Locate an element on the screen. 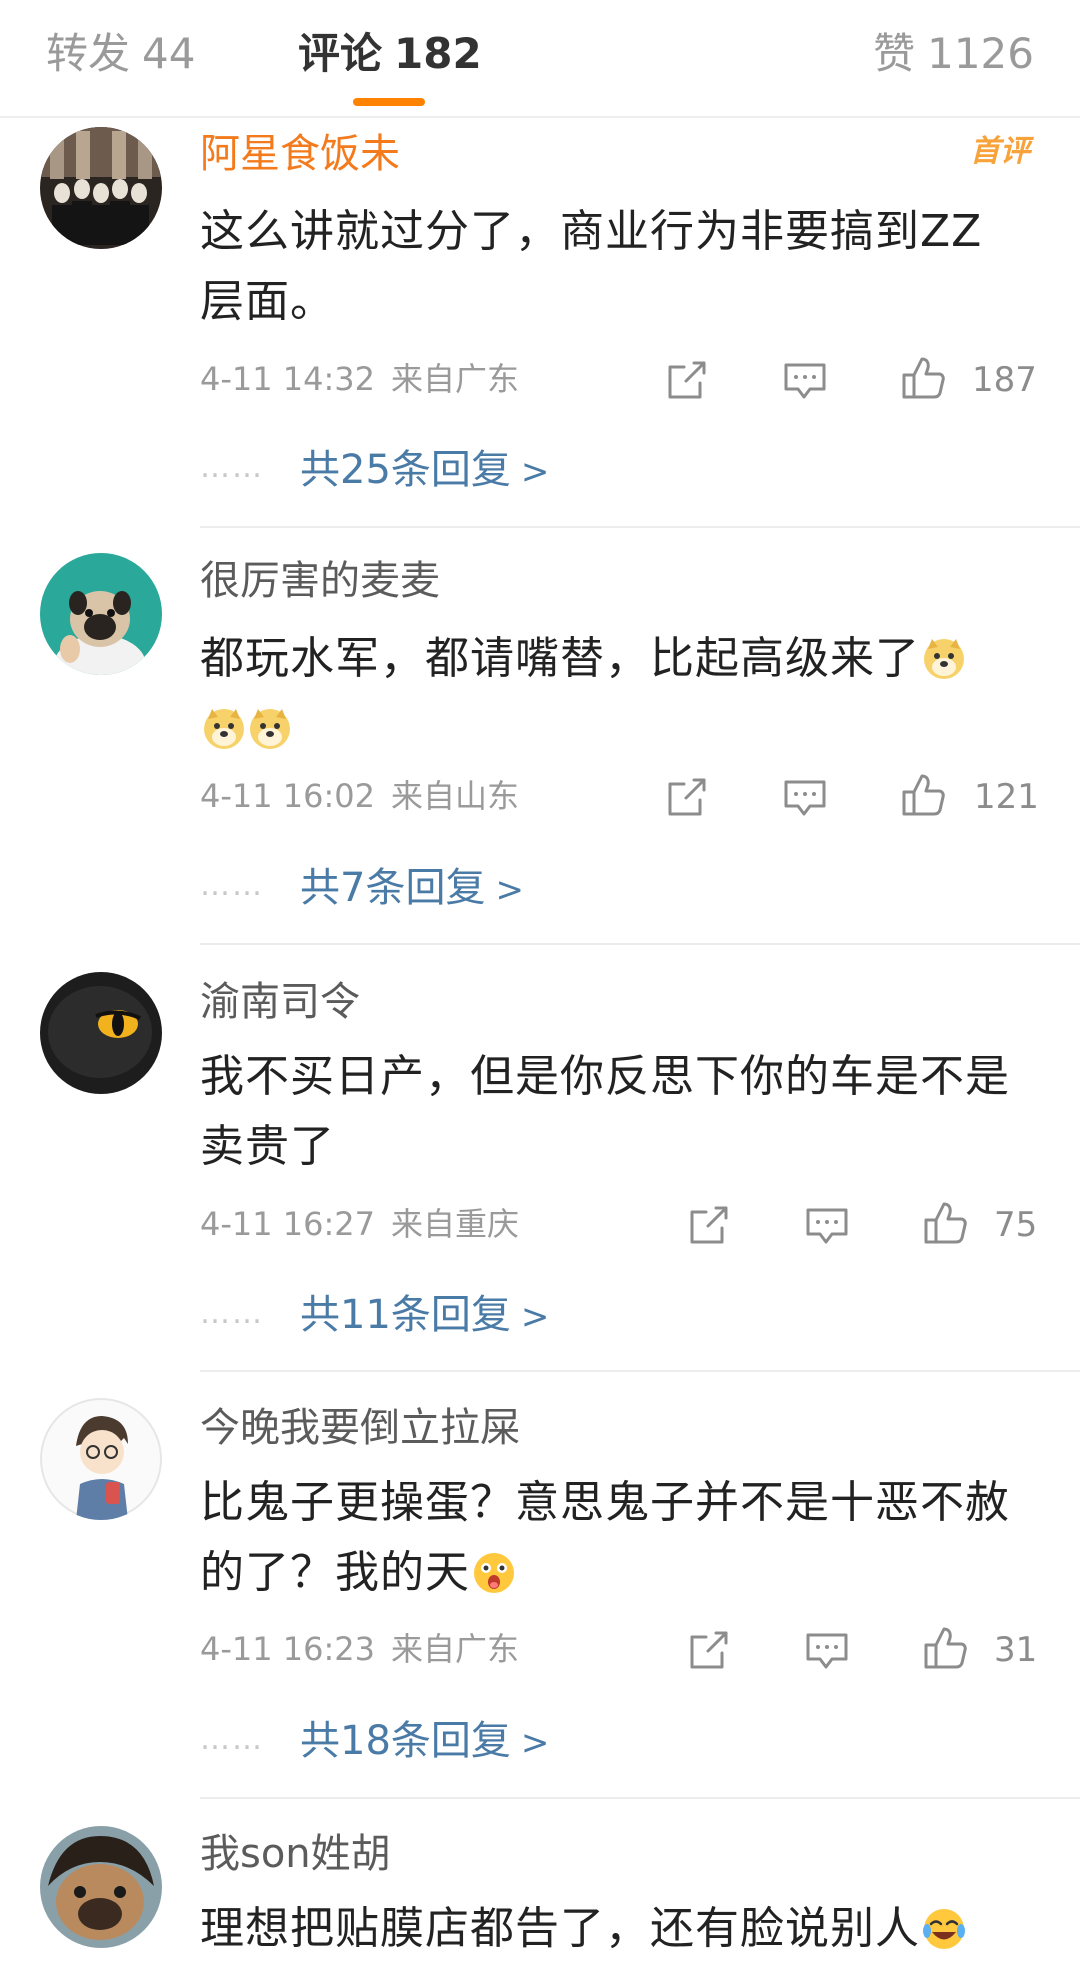 The image size is (1080, 1982). comment-meta: 4-11 16:23 来自广东 is located at coordinates (359, 1649).